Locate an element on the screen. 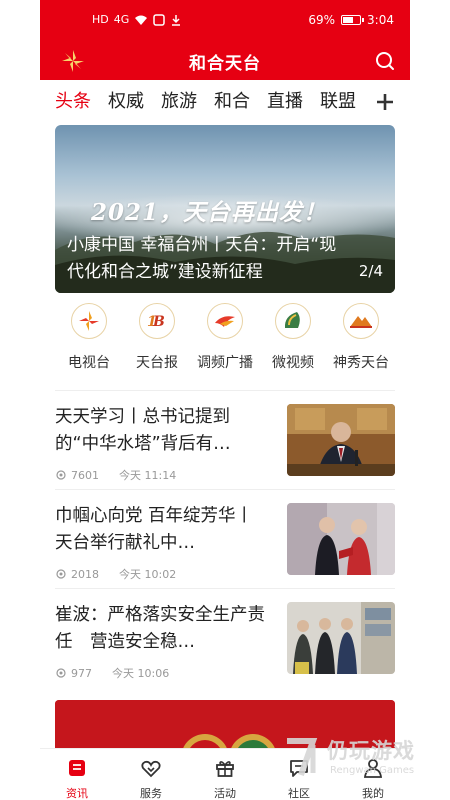 The width and height of the screenshot is (450, 800). tabbar-label: 服务 is located at coordinates (151, 793).